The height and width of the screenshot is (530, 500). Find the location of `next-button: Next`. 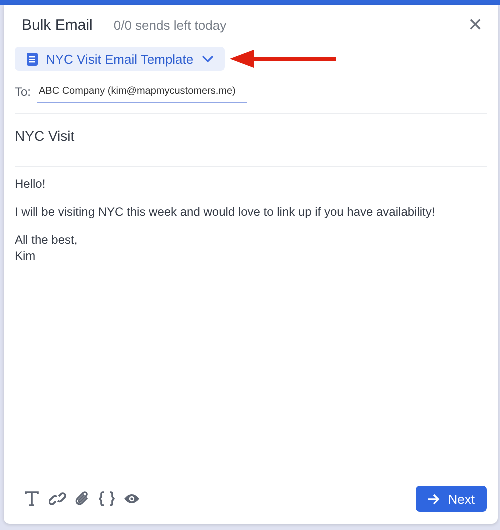

next-button: Next is located at coordinates (451, 499).